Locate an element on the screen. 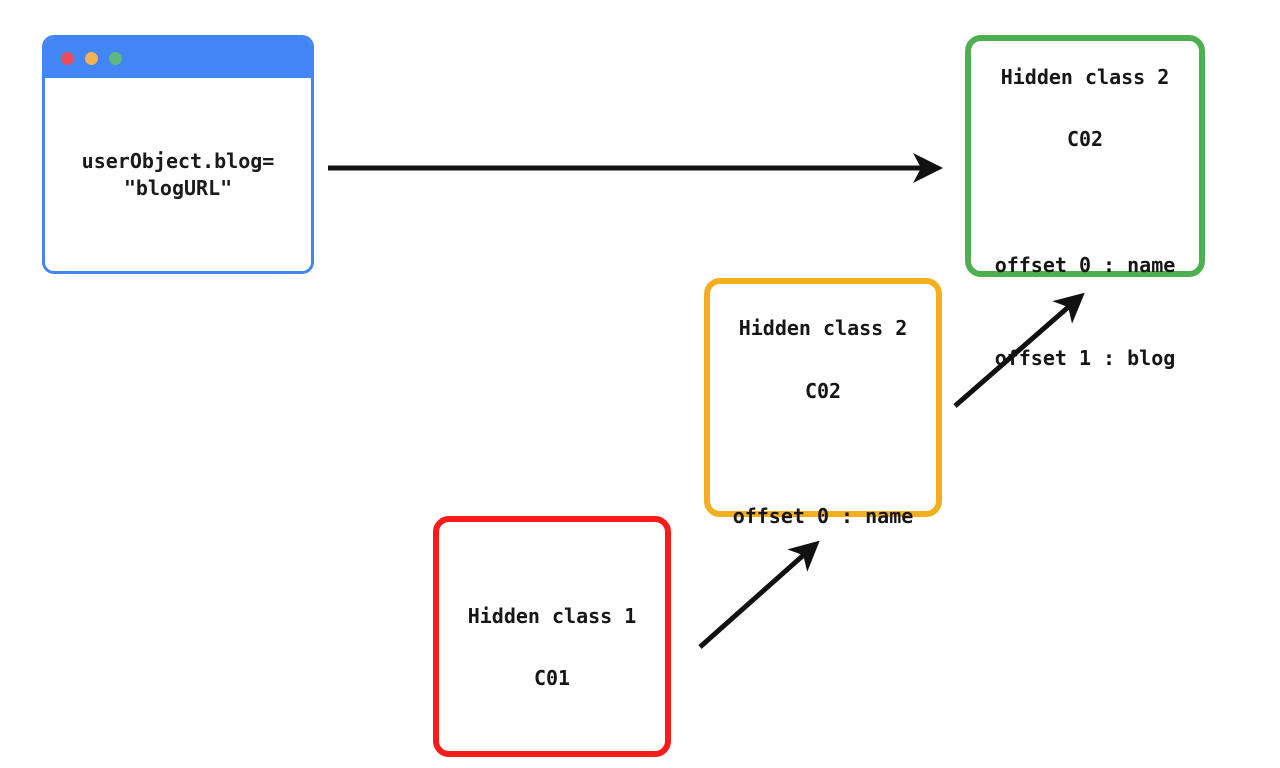  hidden-class-green-id: C02 is located at coordinates (1085, 139).